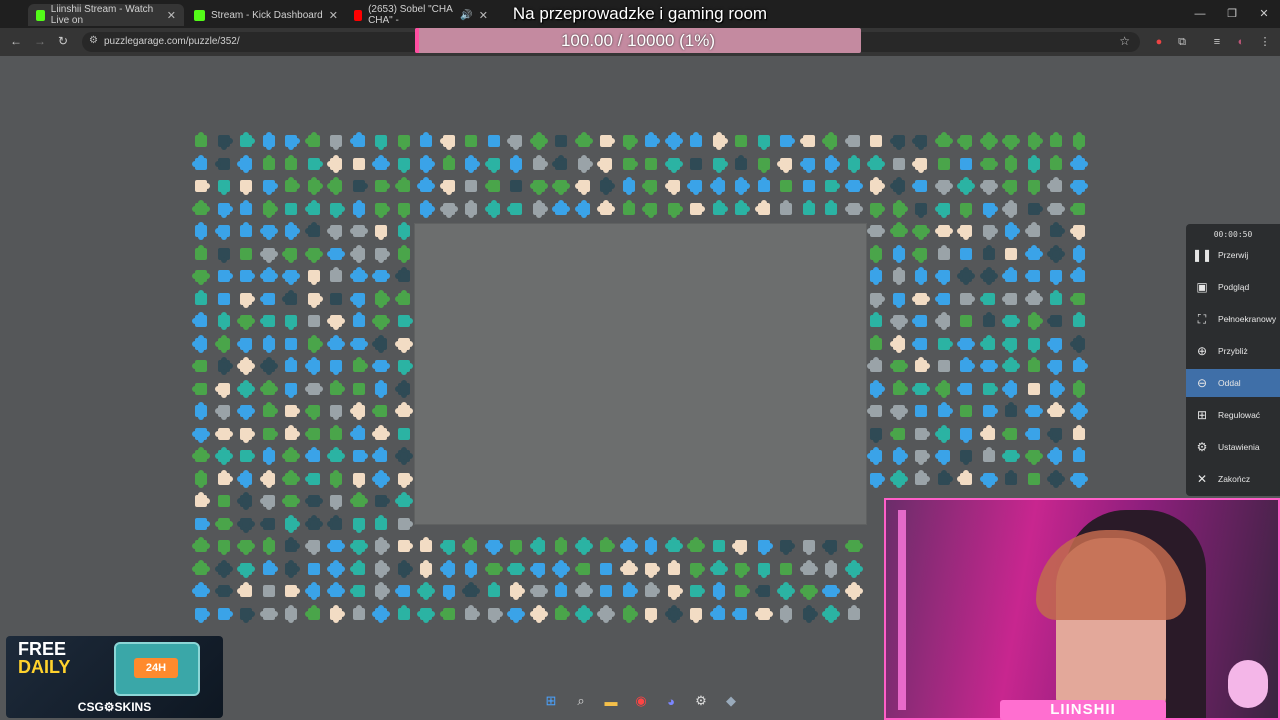  Describe the element at coordinates (1233, 447) in the screenshot. I see `menu-settings: ⚙ Ustawienia` at that location.